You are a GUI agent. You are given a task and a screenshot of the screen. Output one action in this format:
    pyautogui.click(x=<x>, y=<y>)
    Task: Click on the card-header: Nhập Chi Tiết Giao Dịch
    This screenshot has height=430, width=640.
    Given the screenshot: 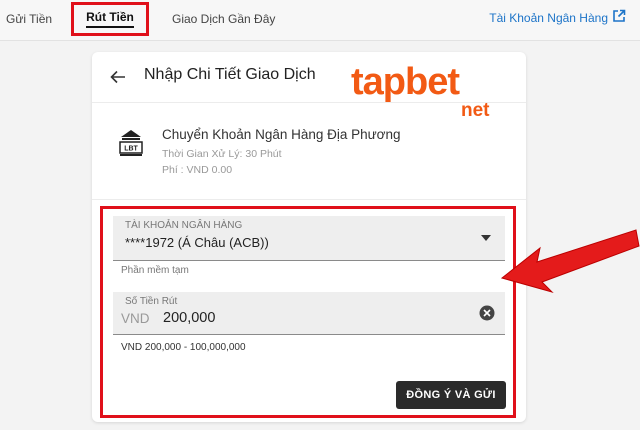 What is the action you would take?
    pyautogui.click(x=309, y=77)
    